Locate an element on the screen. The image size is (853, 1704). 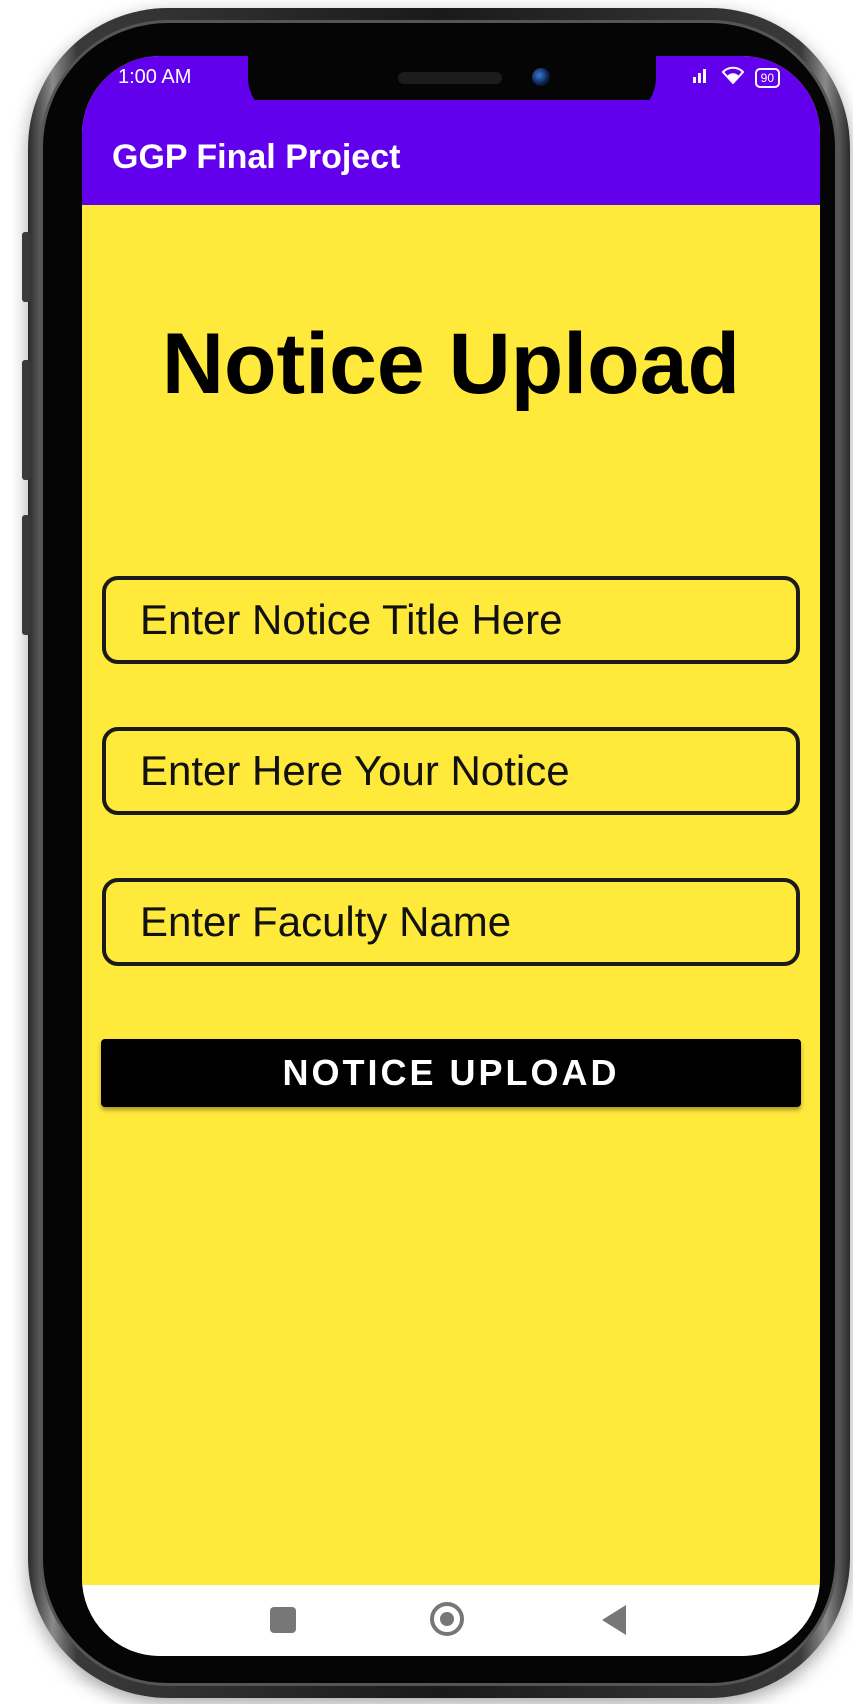
notice-title-input is located at coordinates (451, 620).